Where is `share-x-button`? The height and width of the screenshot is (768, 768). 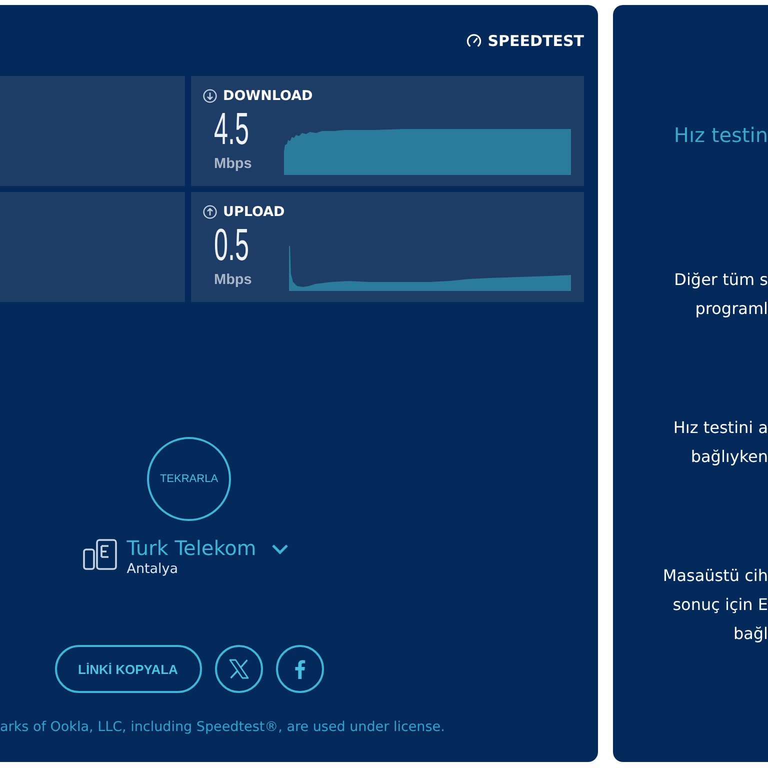
share-x-button is located at coordinates (238, 669).